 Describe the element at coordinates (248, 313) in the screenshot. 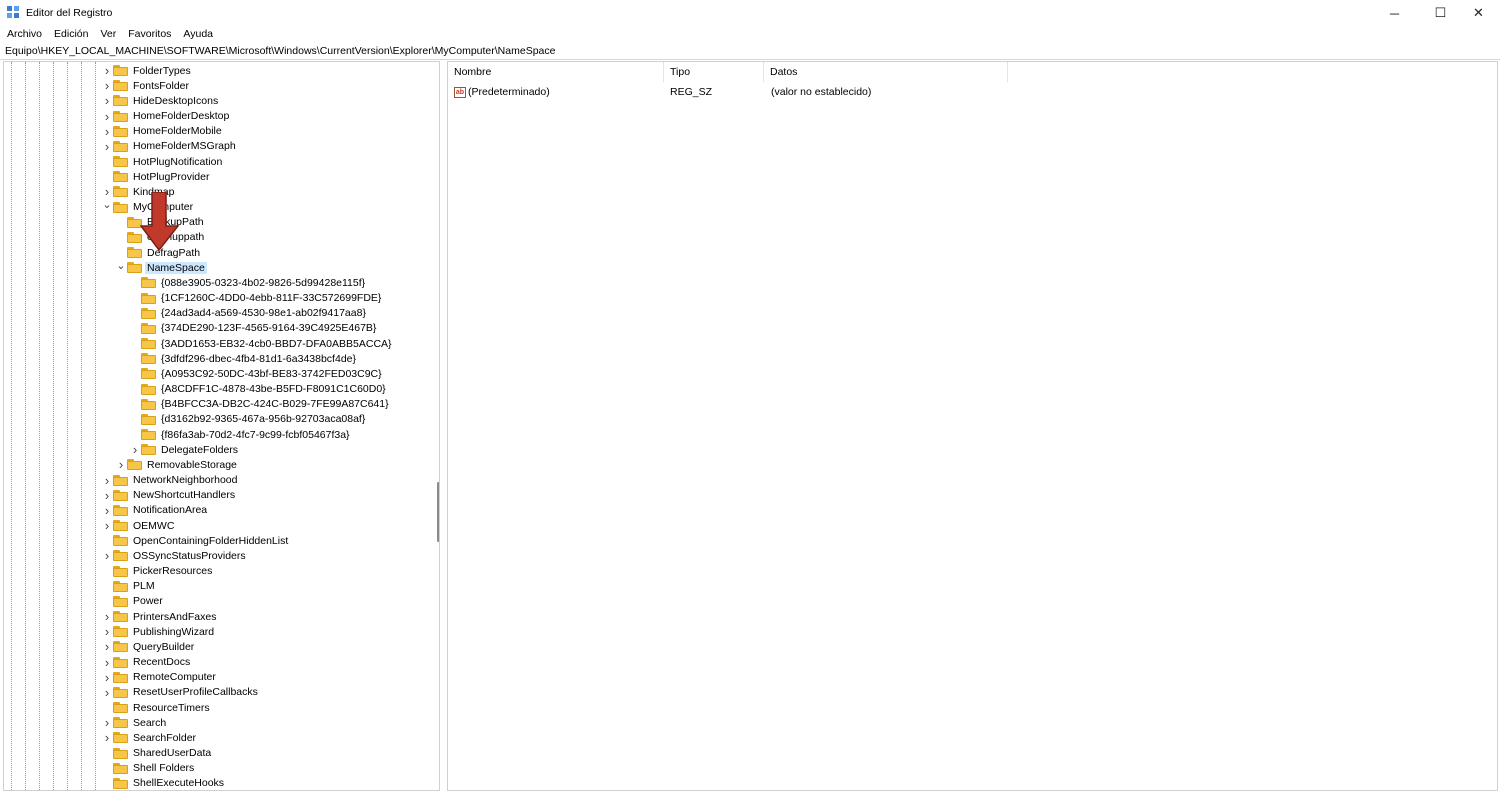

I see `tree-node: {24ad3ad4-a569-4530-98e1-ab02f9417aa8}` at that location.